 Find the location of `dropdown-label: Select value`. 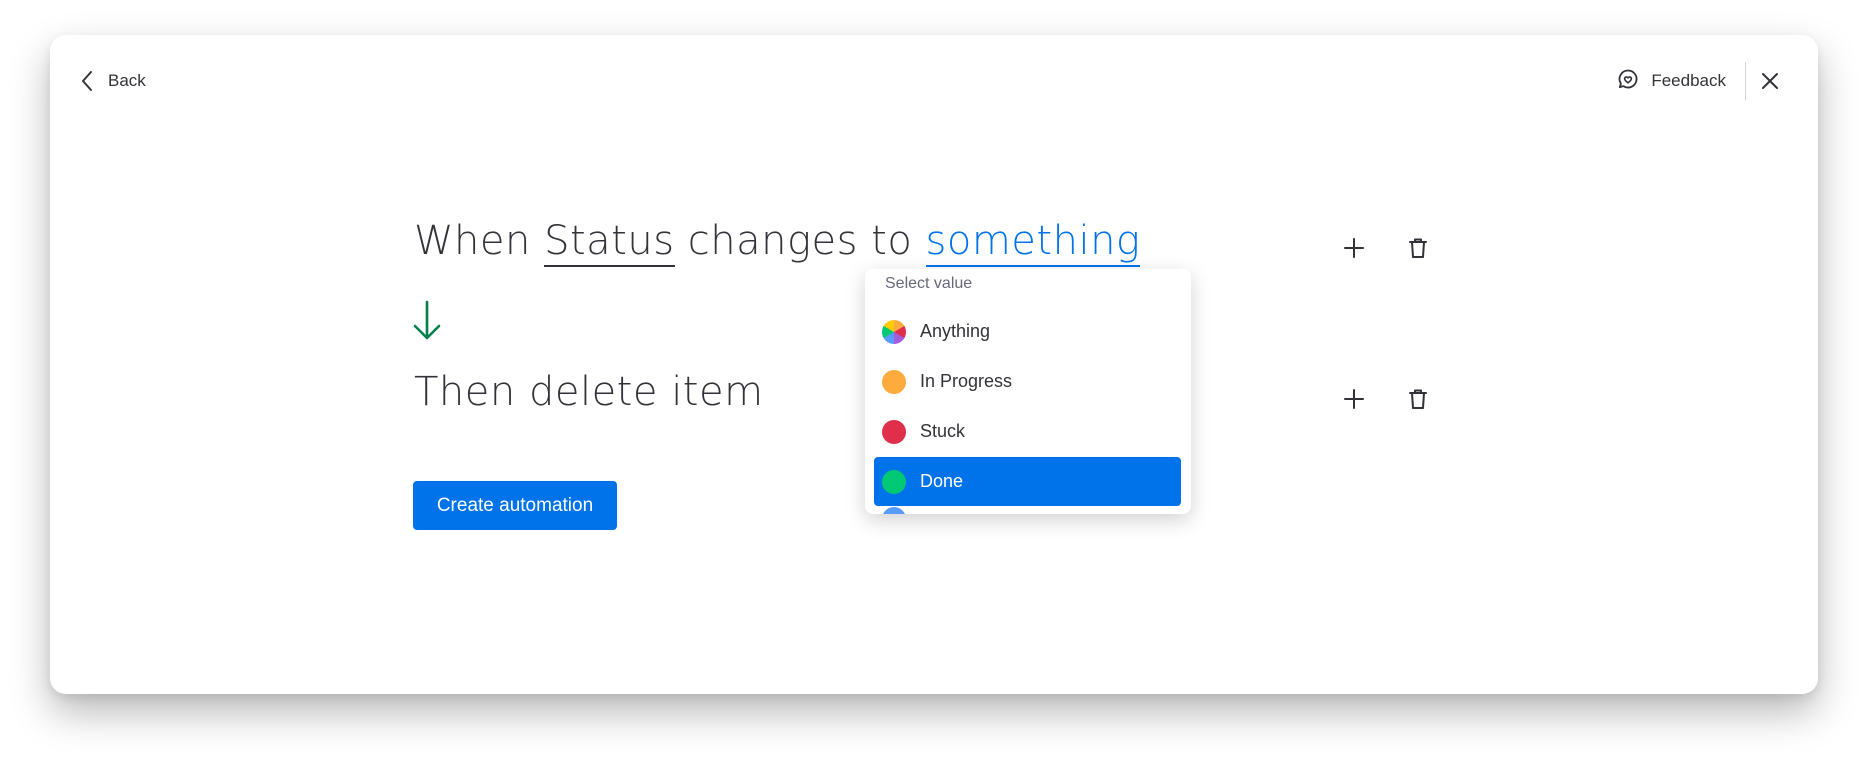

dropdown-label: Select value is located at coordinates (929, 283).